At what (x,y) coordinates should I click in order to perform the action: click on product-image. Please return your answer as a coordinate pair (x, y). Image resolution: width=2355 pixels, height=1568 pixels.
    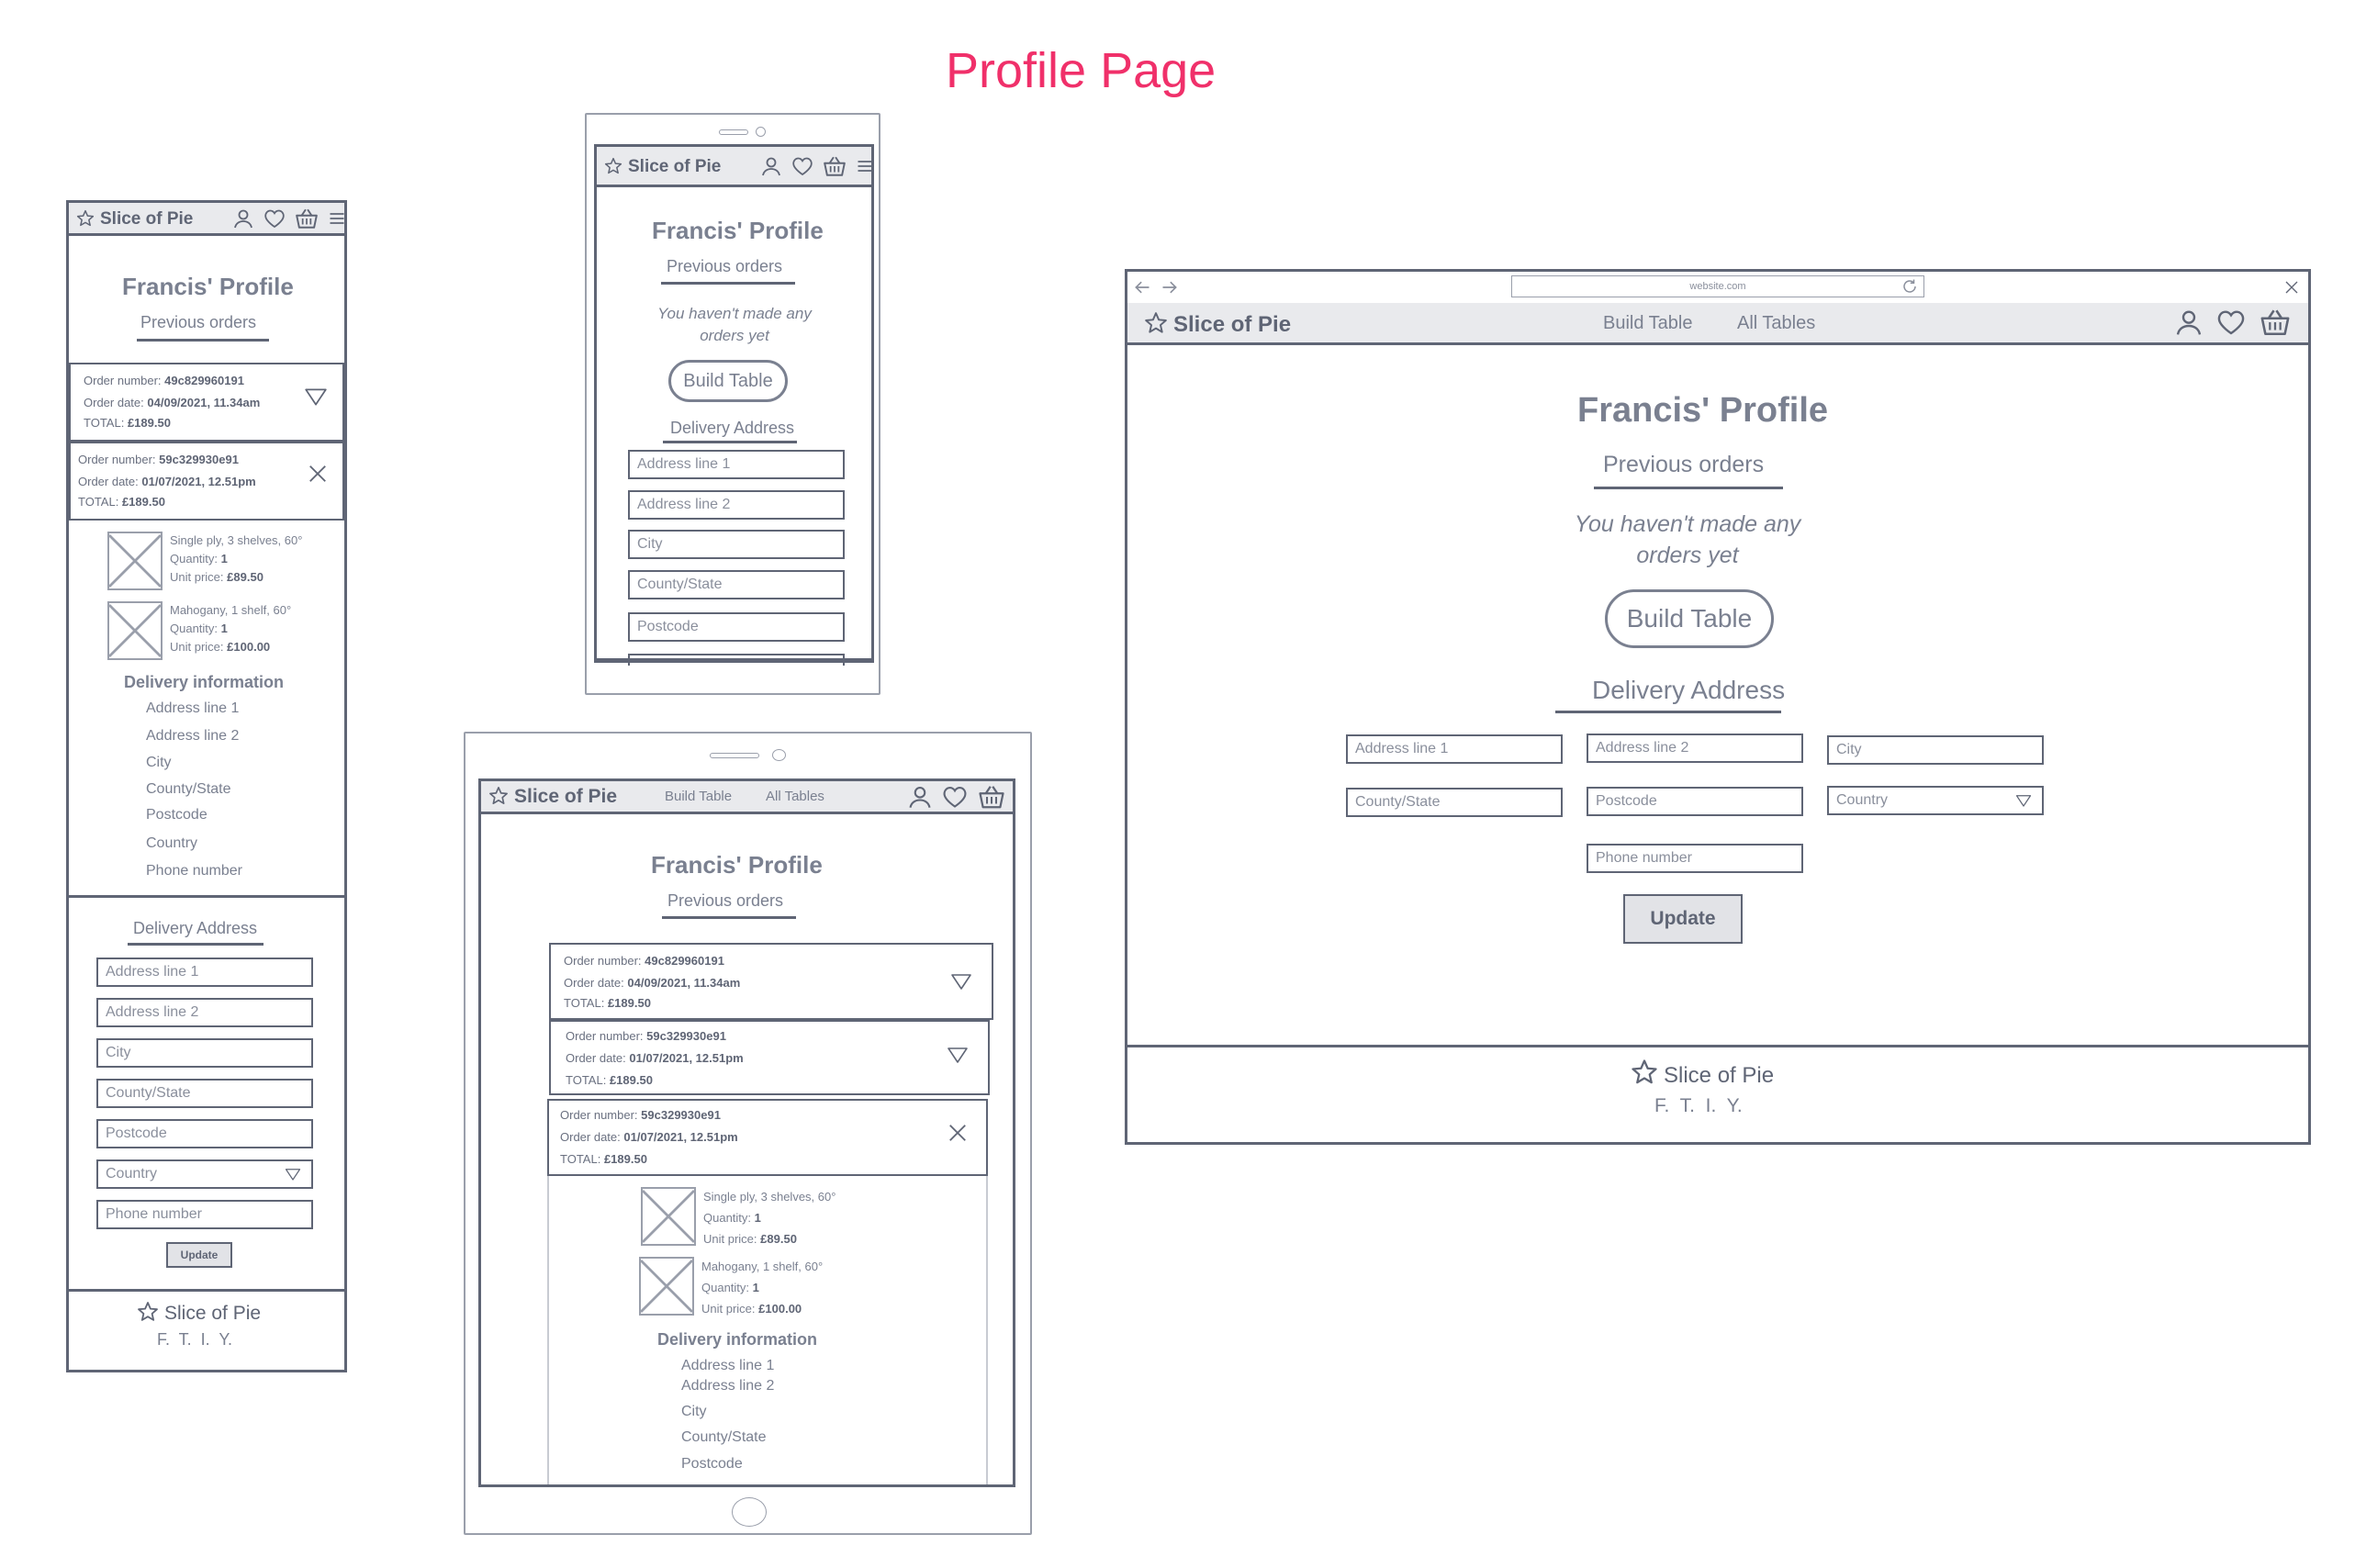
    Looking at the image, I should click on (135, 561).